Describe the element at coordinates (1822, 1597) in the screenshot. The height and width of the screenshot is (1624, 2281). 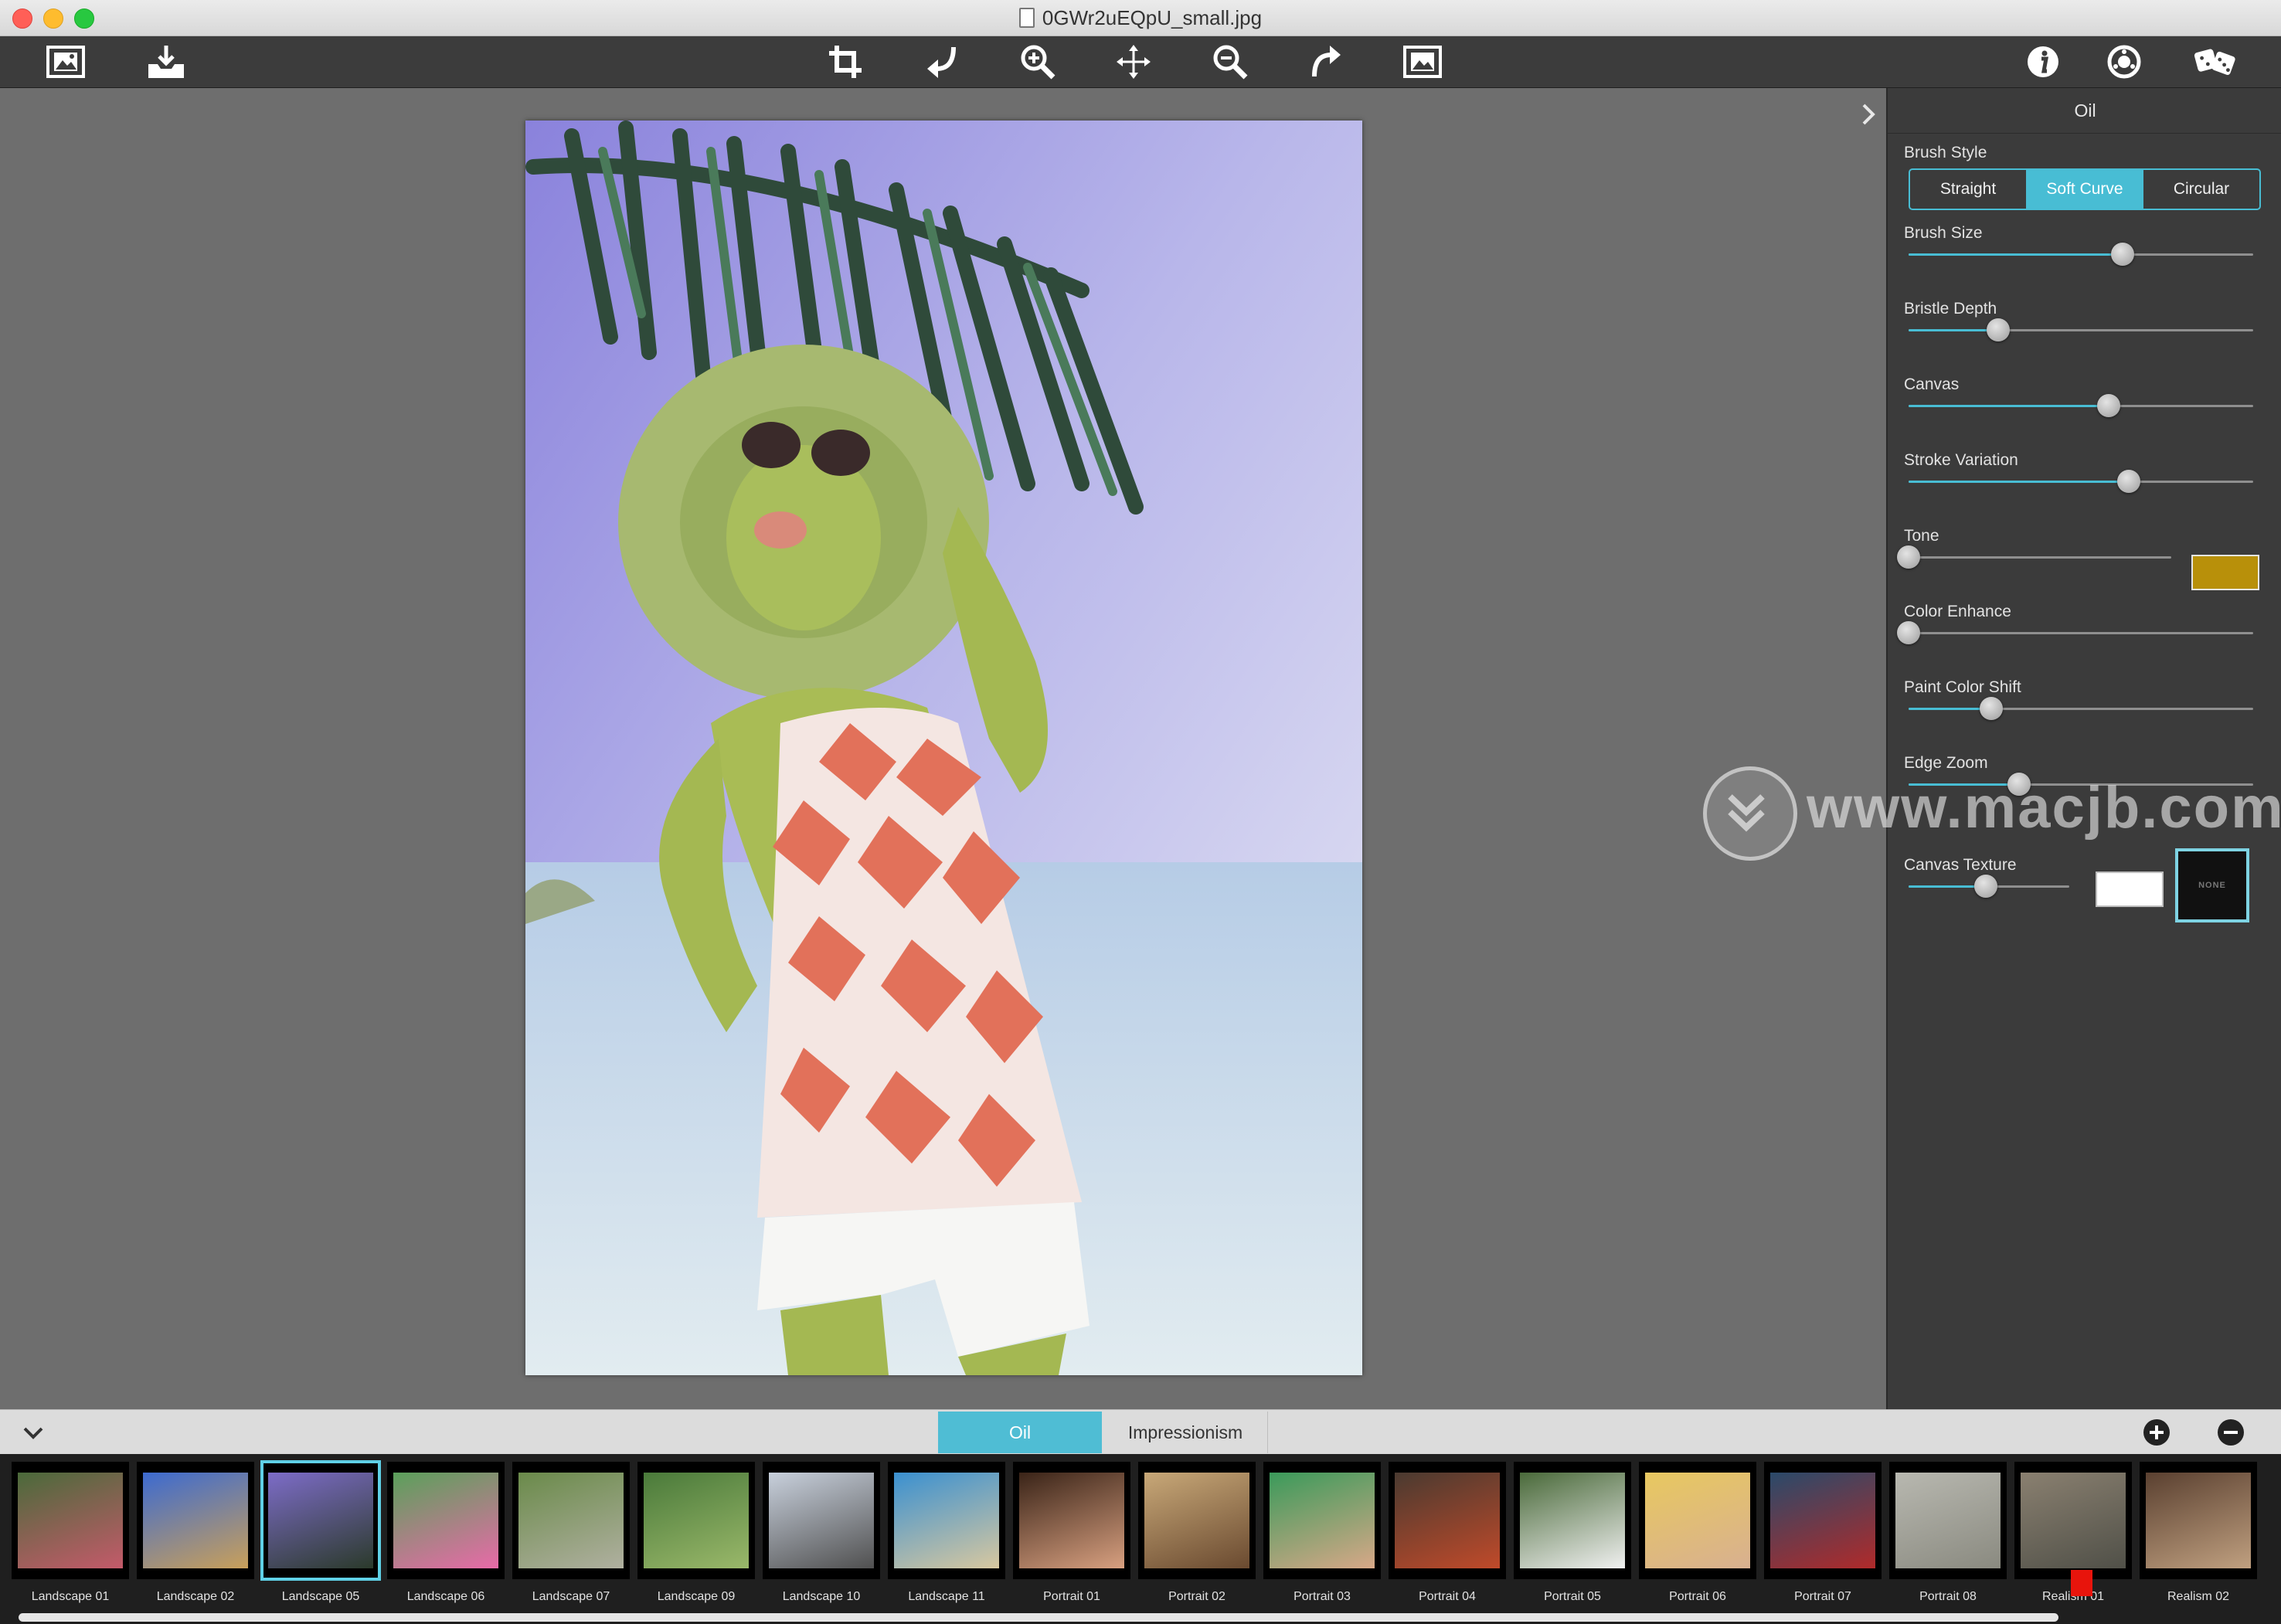
I see `preset-label: Portrait 07` at that location.